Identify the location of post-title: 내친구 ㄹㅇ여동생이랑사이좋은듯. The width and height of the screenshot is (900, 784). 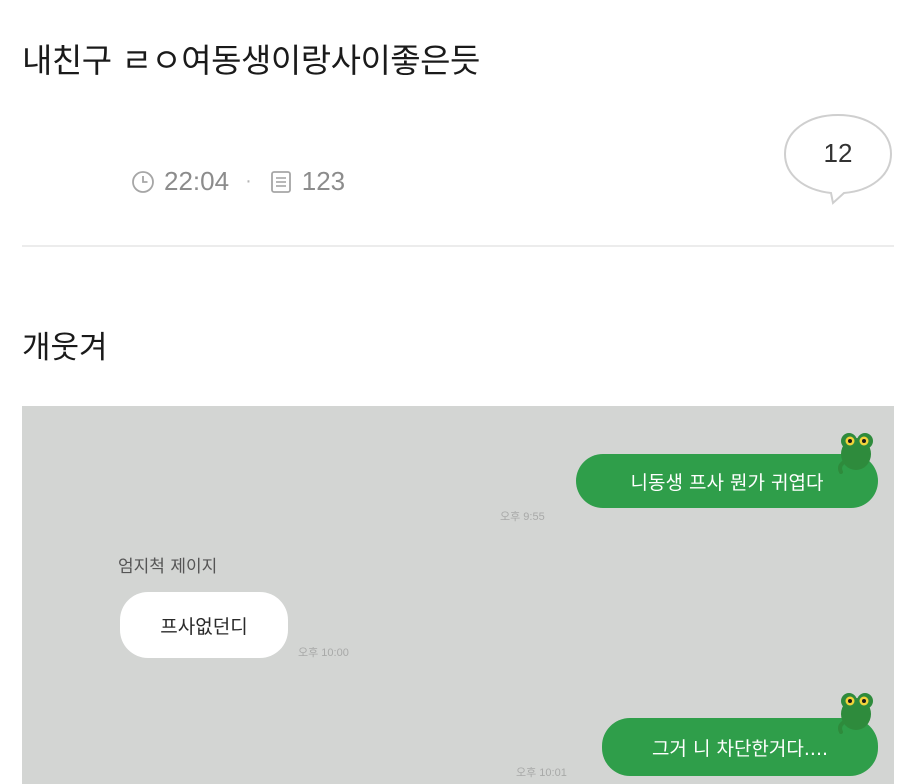
(251, 60).